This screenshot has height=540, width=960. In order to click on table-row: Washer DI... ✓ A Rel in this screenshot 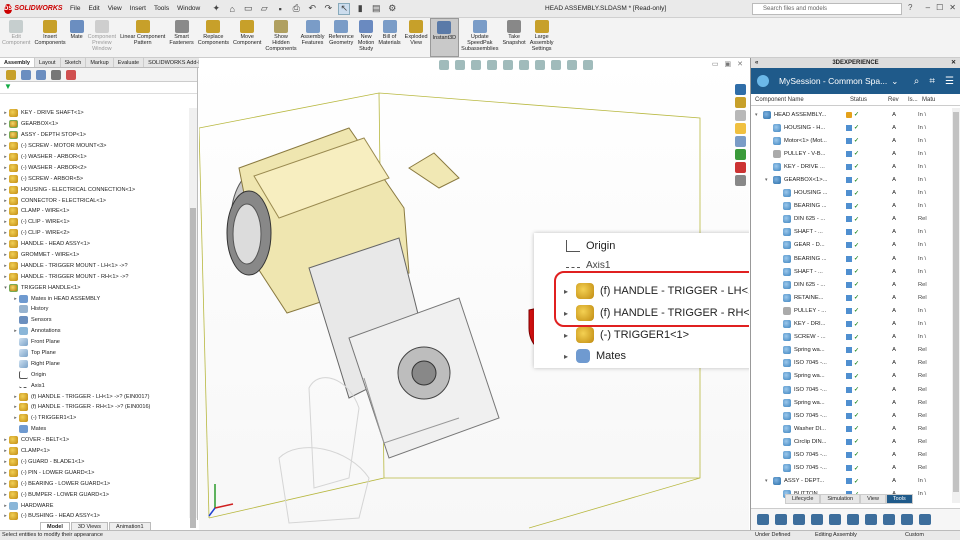, I will do `click(851, 428)`.